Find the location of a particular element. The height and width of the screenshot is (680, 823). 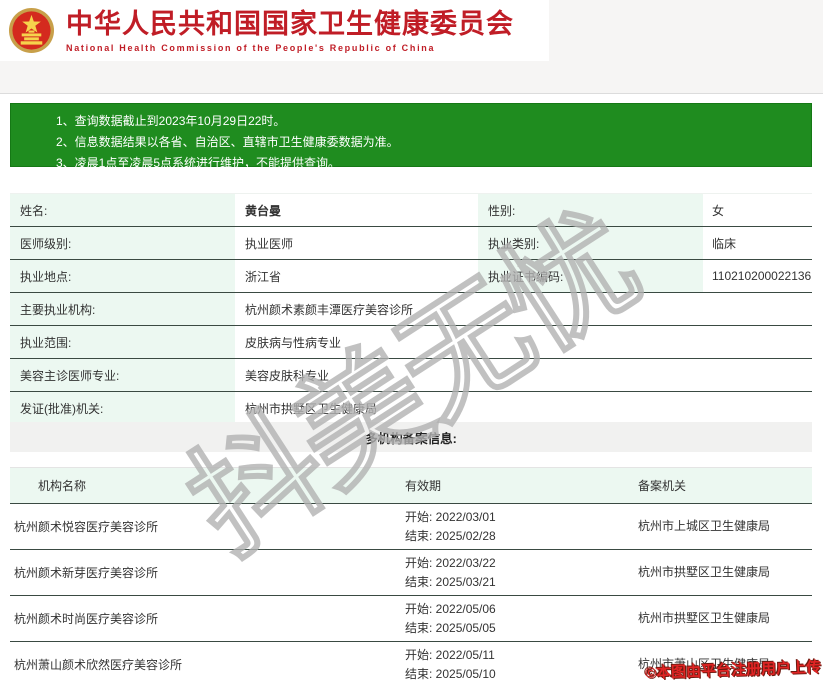

validity-end: 结束: 2025/05/05 is located at coordinates (450, 627).